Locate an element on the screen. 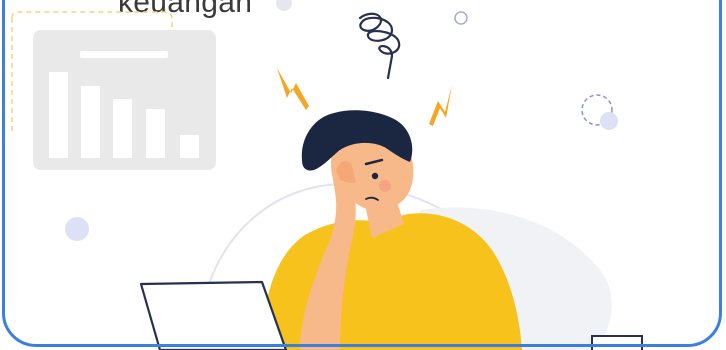 Image resolution: width=726 pixels, height=350 pixels. lightning-icon-right is located at coordinates (440, 105).